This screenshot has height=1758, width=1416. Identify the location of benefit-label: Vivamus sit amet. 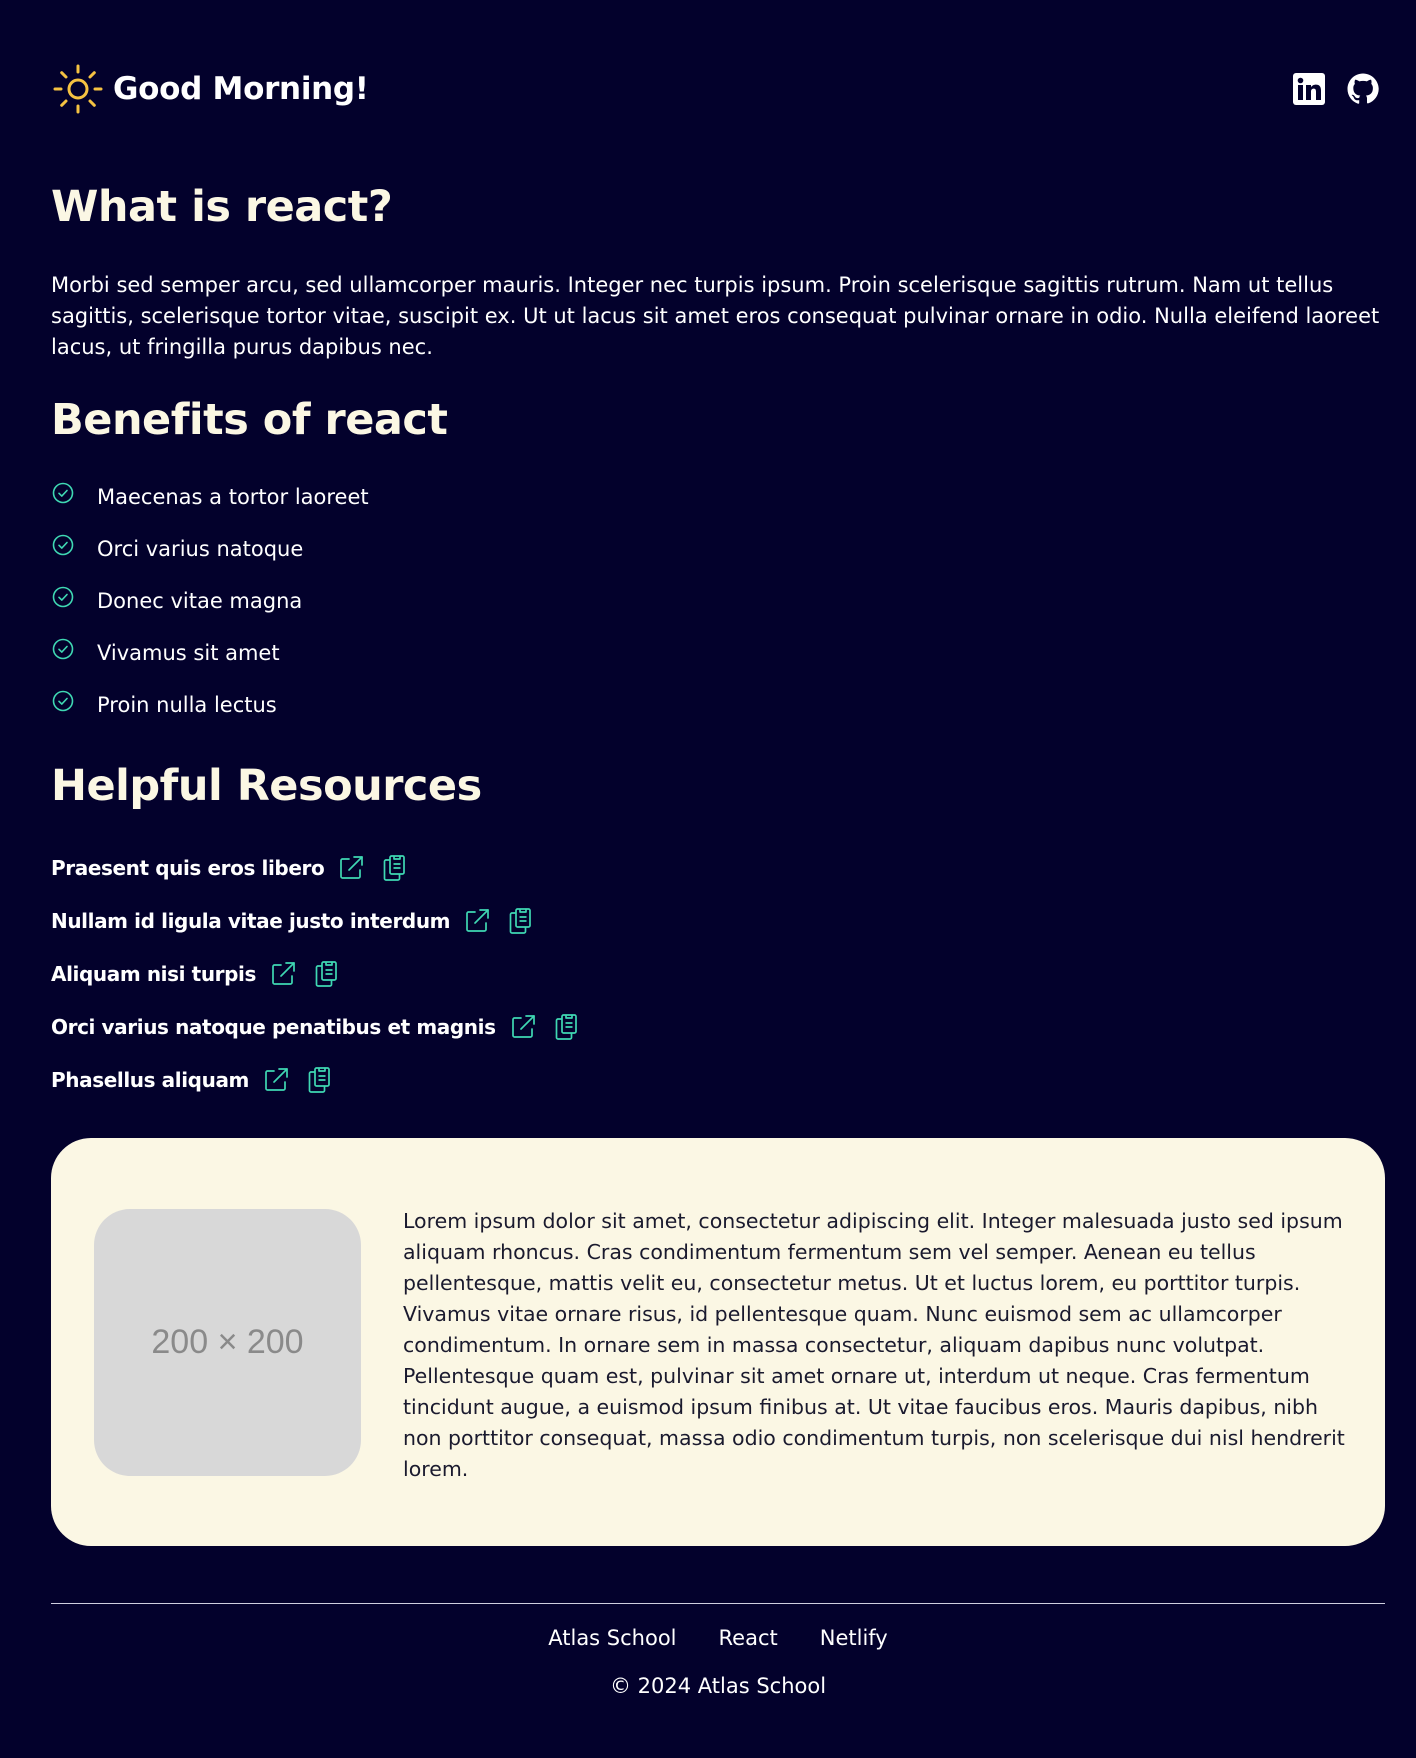
(188, 653).